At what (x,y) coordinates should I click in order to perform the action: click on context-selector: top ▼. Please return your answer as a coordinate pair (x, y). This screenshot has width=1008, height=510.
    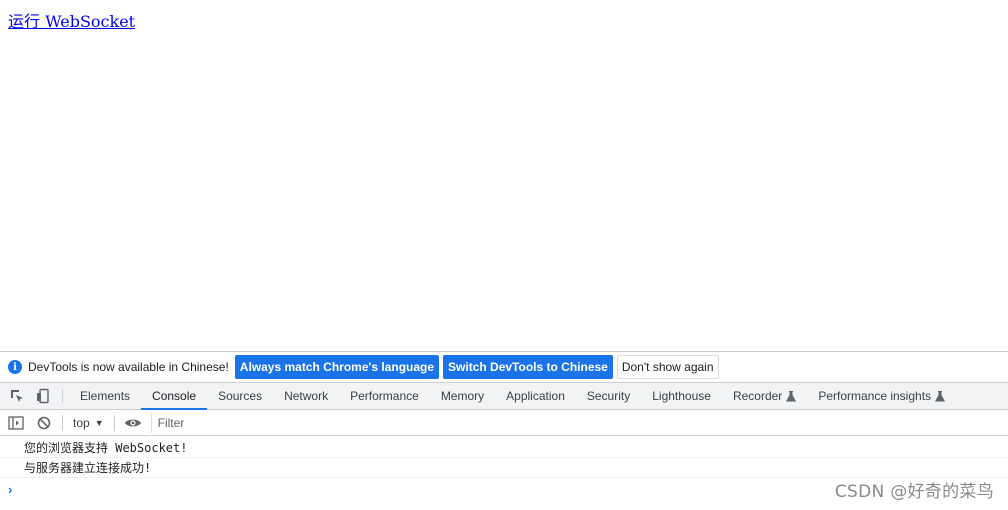
    Looking at the image, I should click on (88, 423).